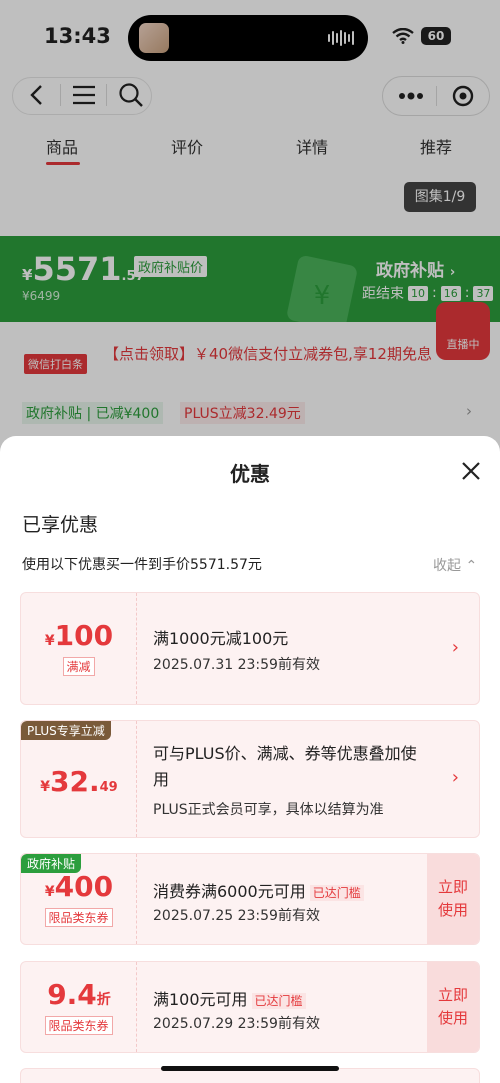  I want to click on coupon-amount: ¥100, so click(79, 635).